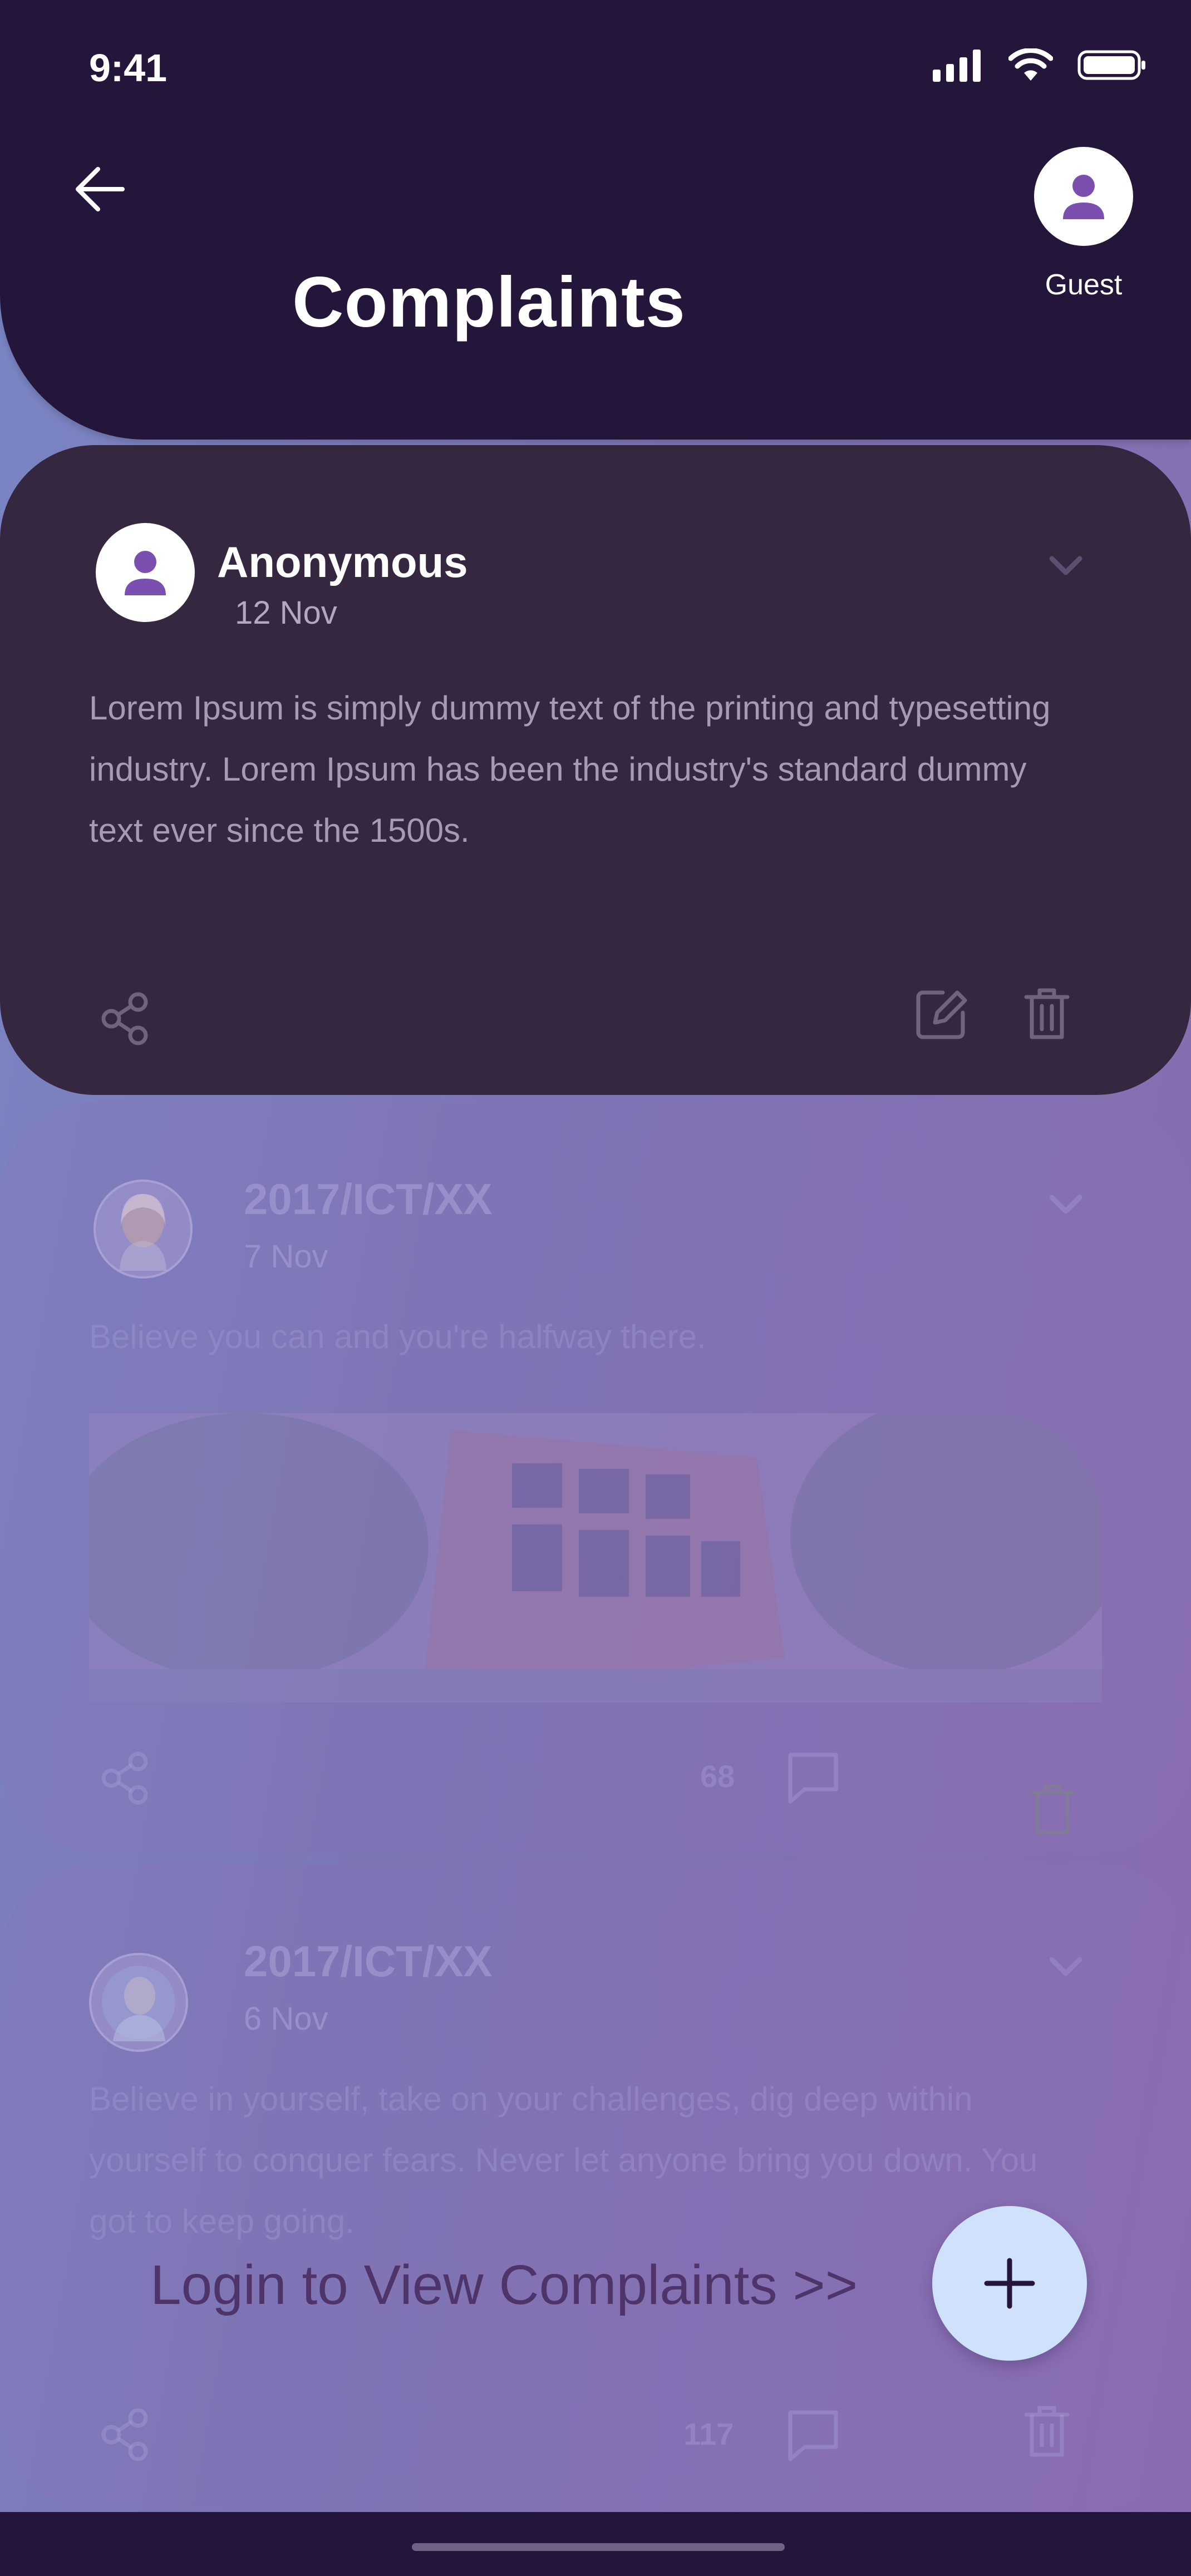 Image resolution: width=1191 pixels, height=2576 pixels. I want to click on back-button, so click(100, 189).